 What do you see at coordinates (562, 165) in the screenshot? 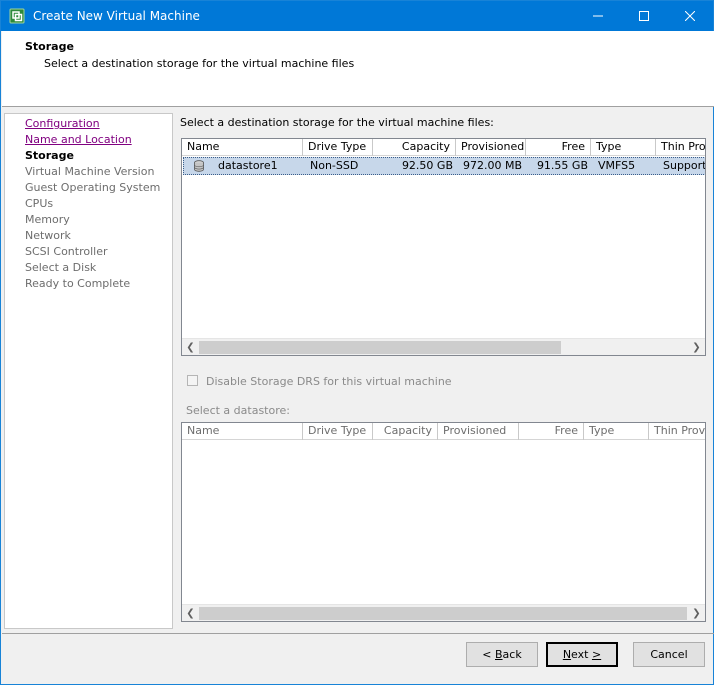
I see `cell-free: 91.55 GB` at bounding box center [562, 165].